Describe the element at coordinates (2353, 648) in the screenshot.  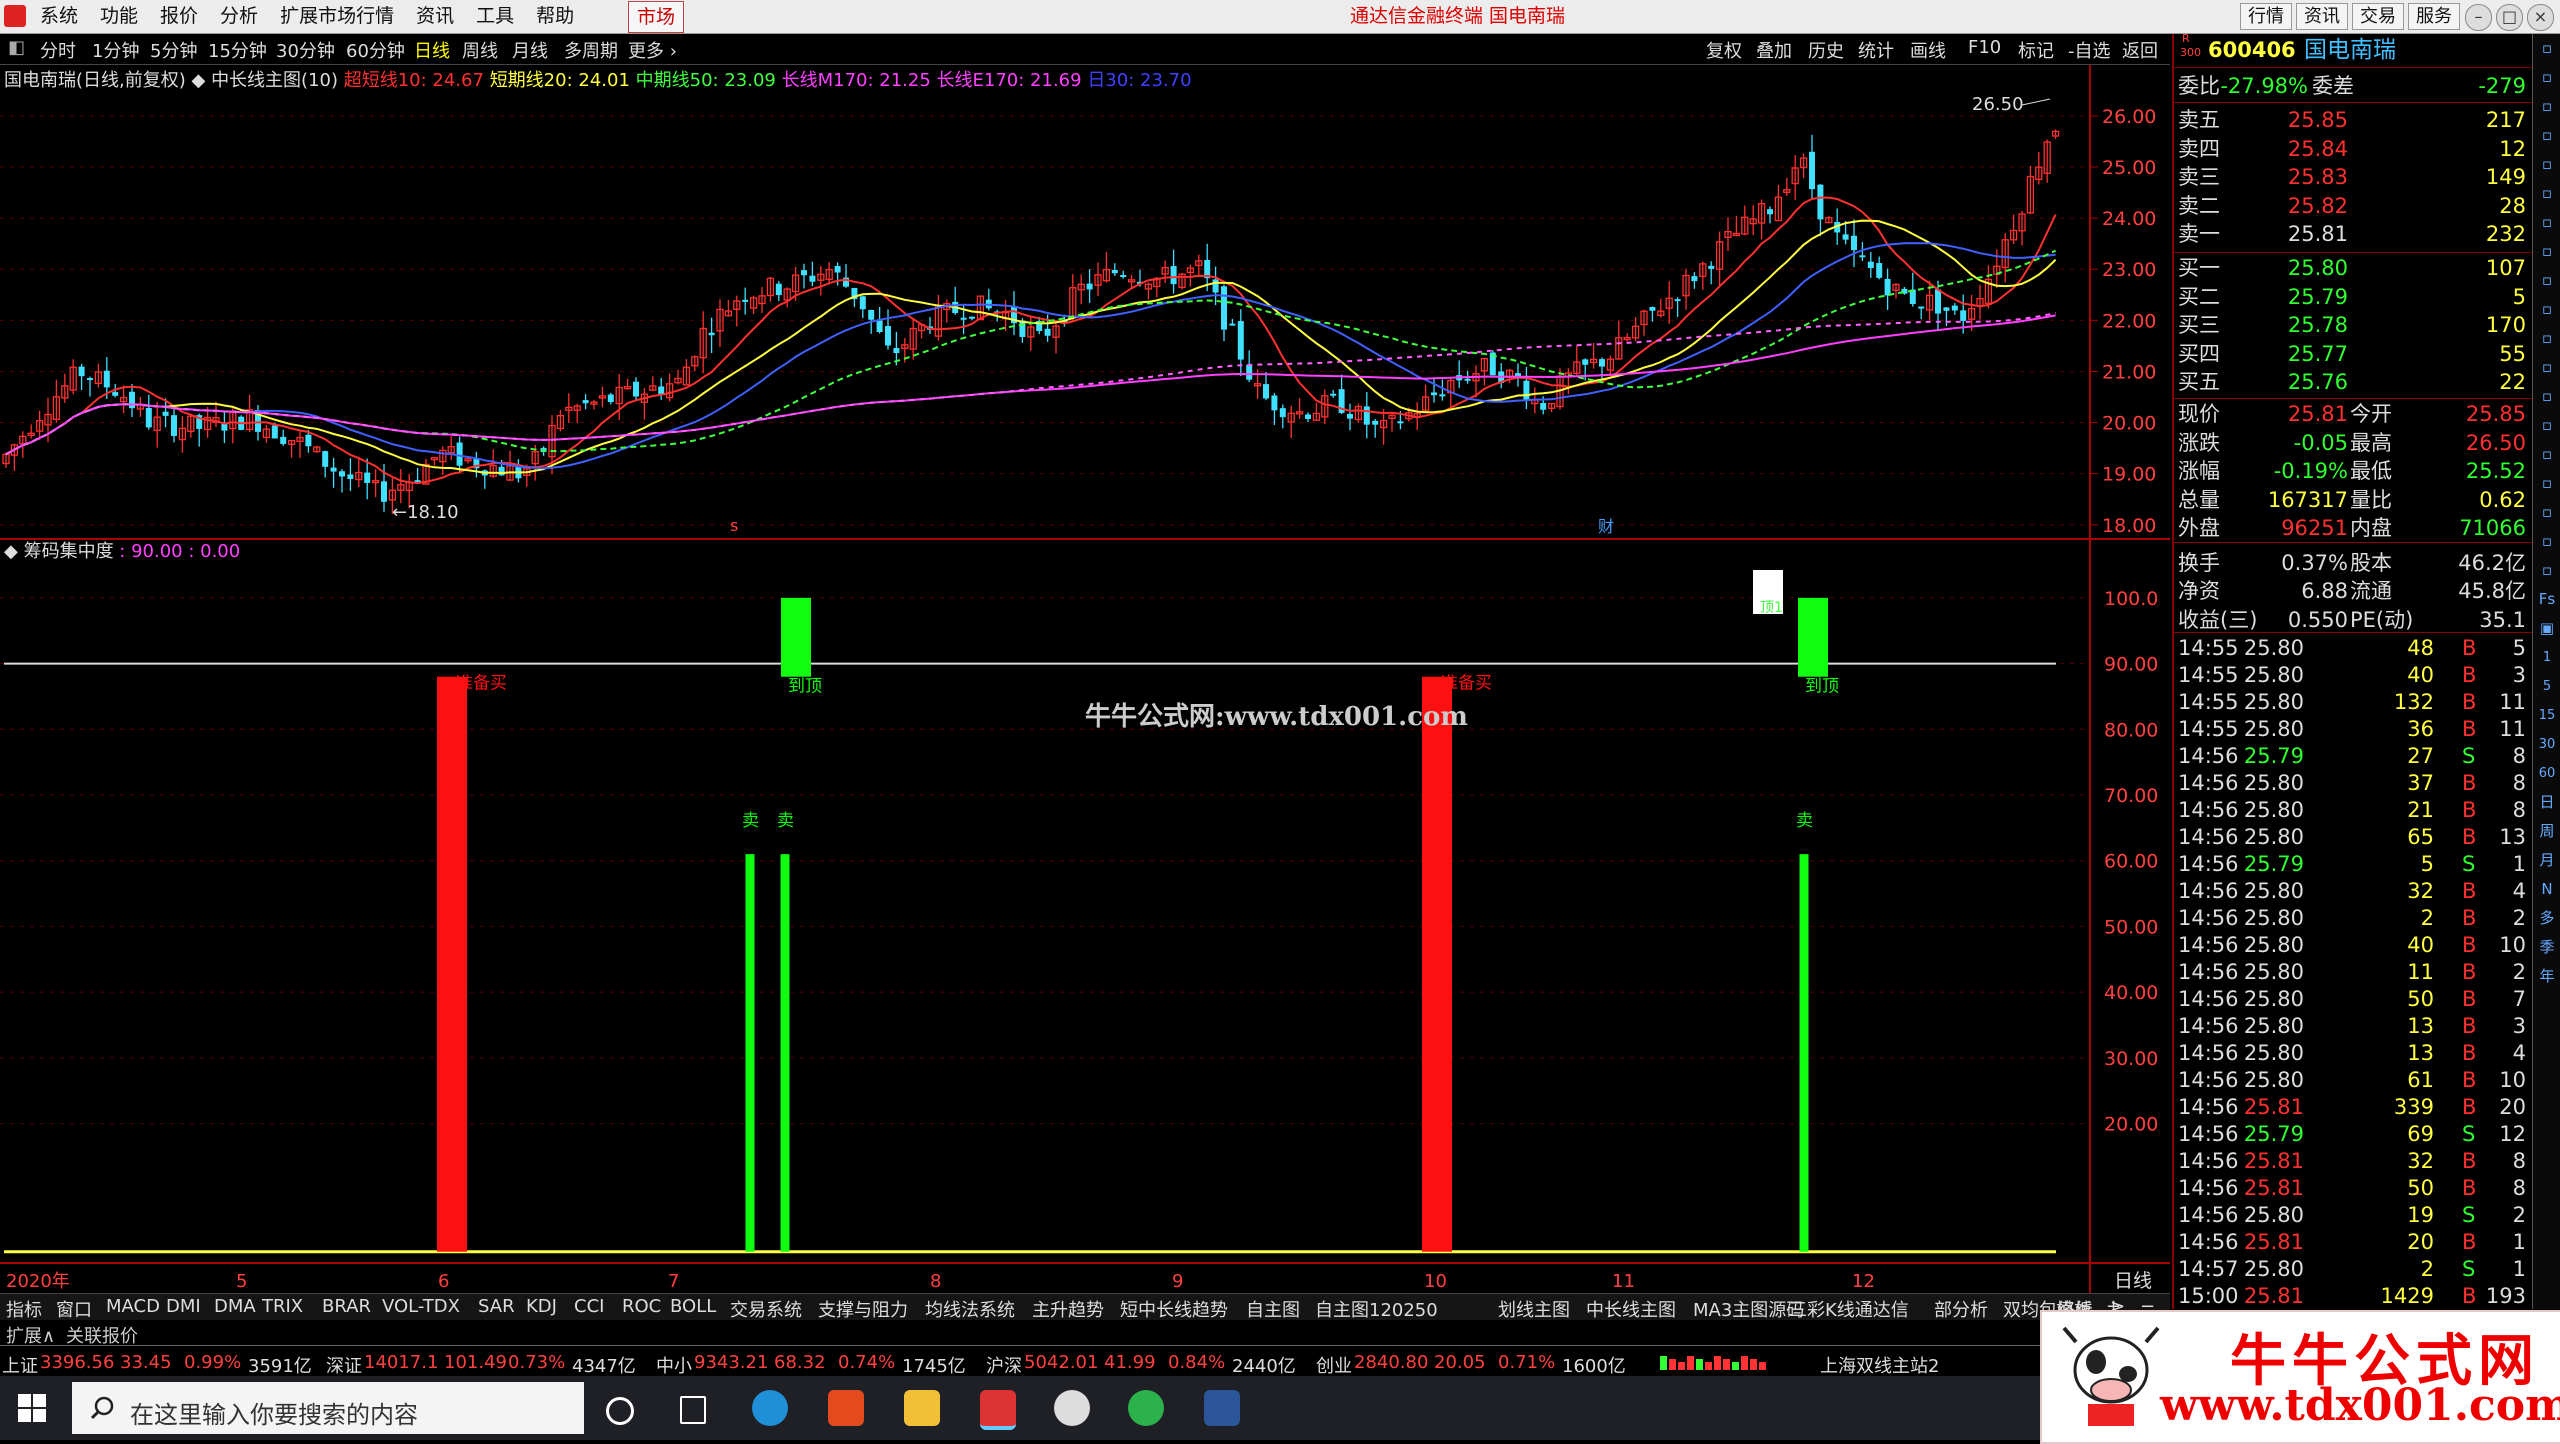
I see `tick-row: 14:55 25.80 48 B 5` at that location.